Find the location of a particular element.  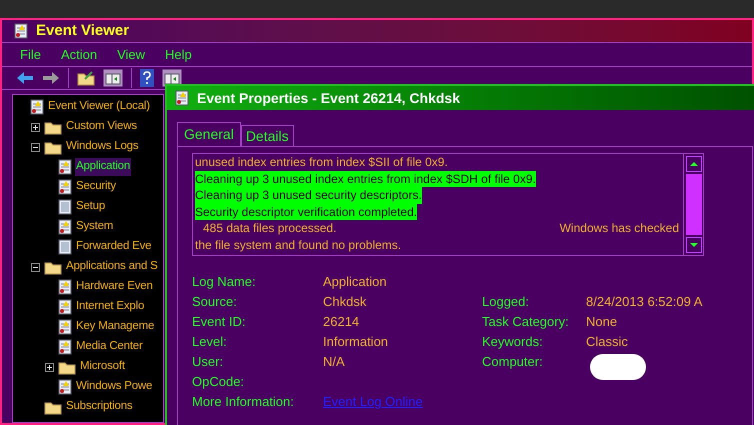

tree-item: Key Manageme is located at coordinates (115, 327).